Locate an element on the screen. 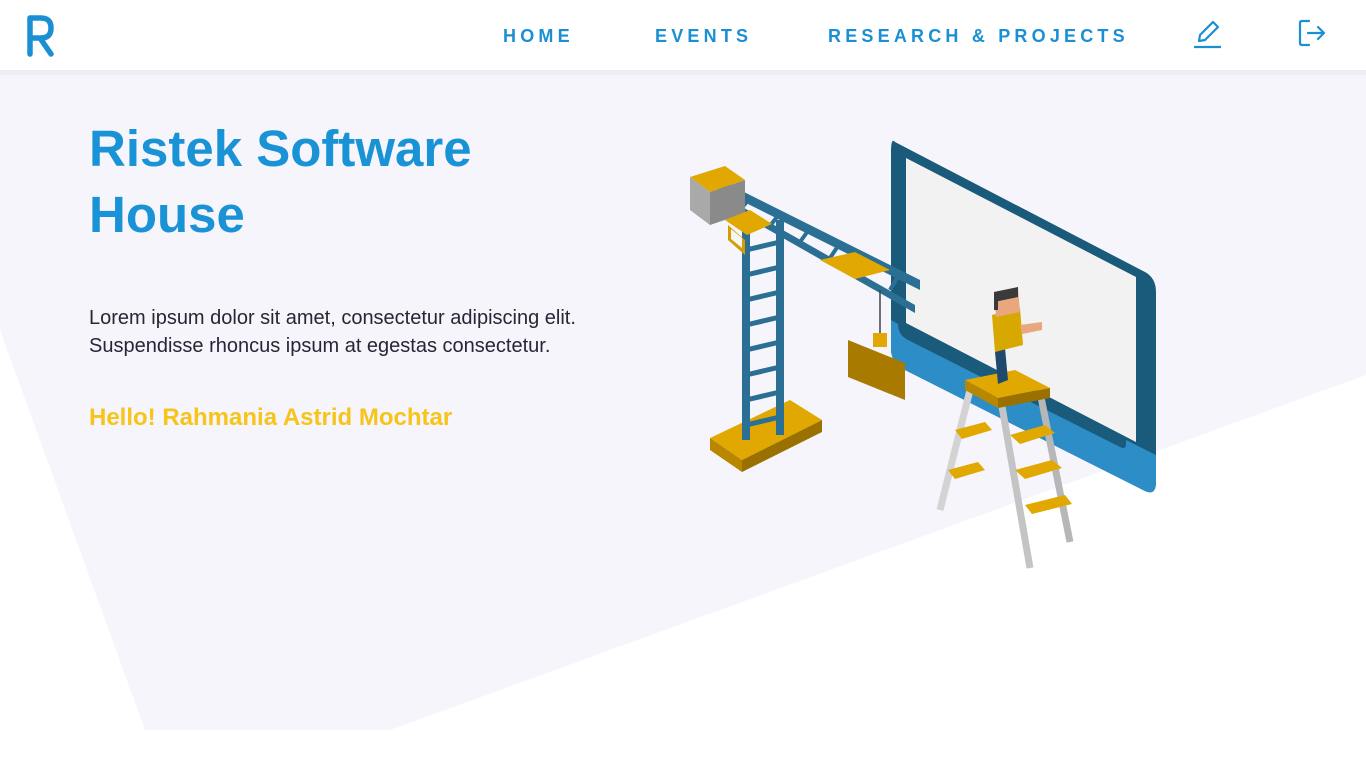  header-divider is located at coordinates (683, 72).